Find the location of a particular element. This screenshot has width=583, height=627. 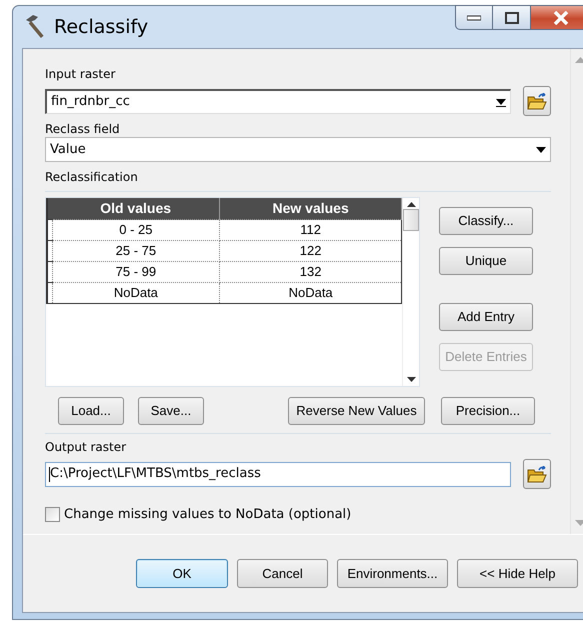

section-label: Reclassification is located at coordinates (92, 177).